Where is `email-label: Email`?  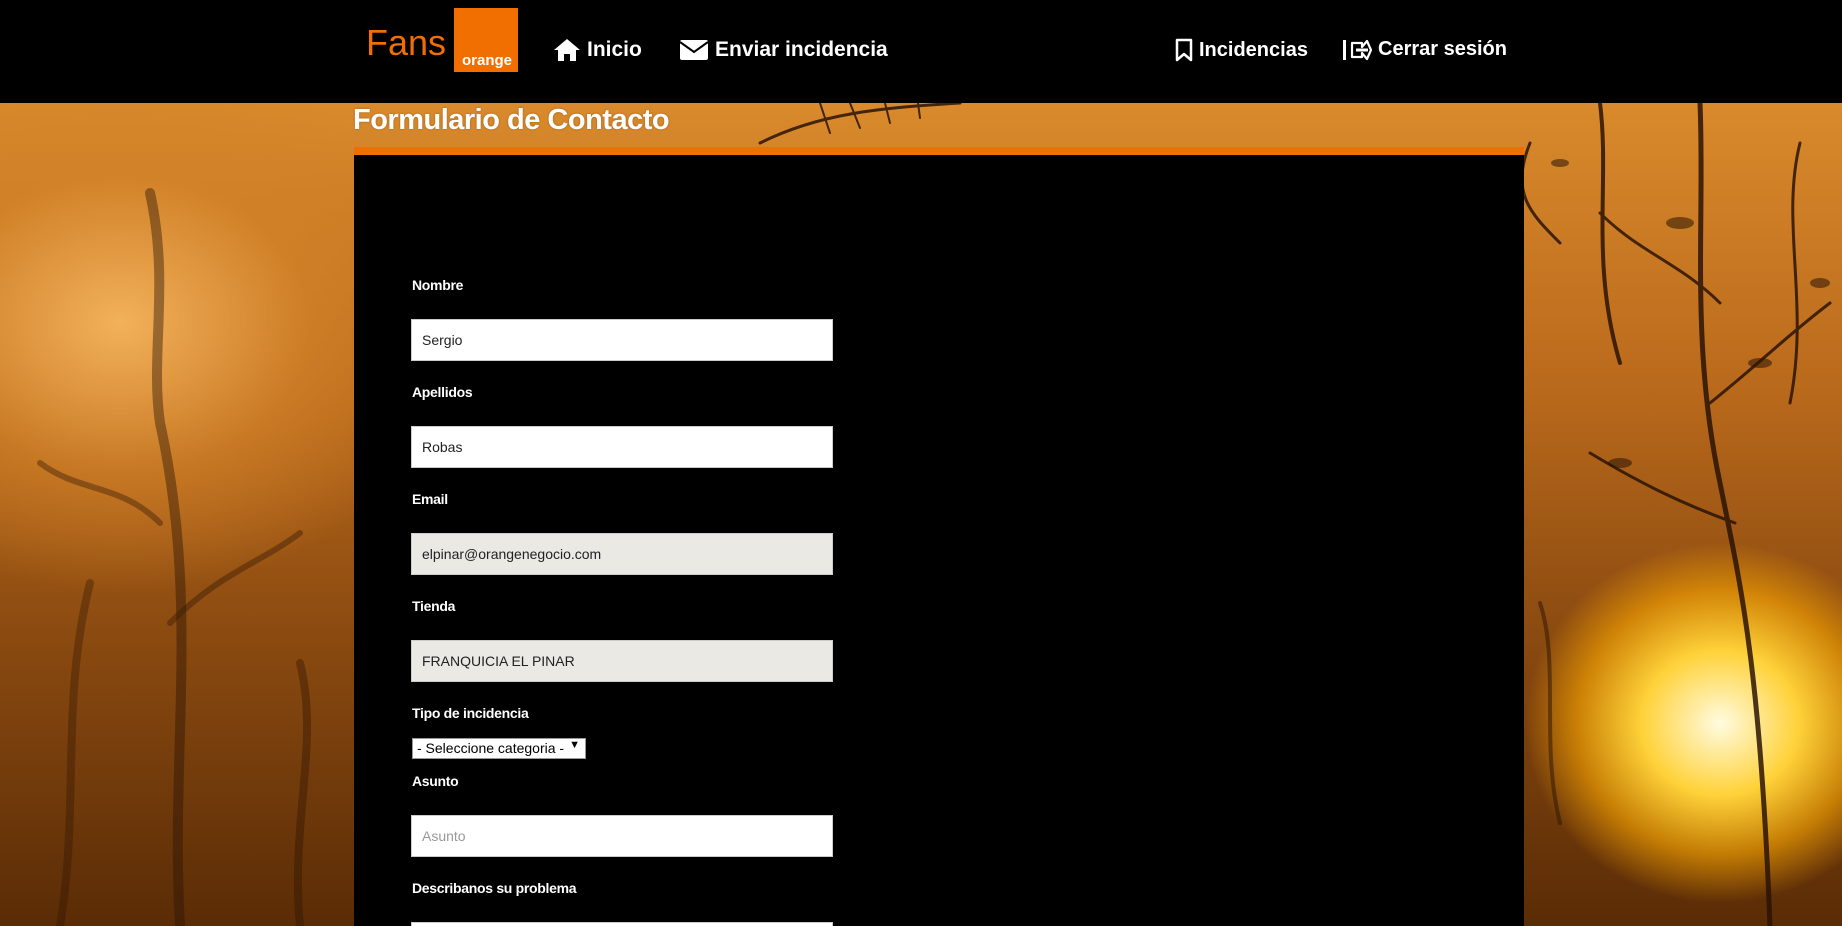 email-label: Email is located at coordinates (430, 499).